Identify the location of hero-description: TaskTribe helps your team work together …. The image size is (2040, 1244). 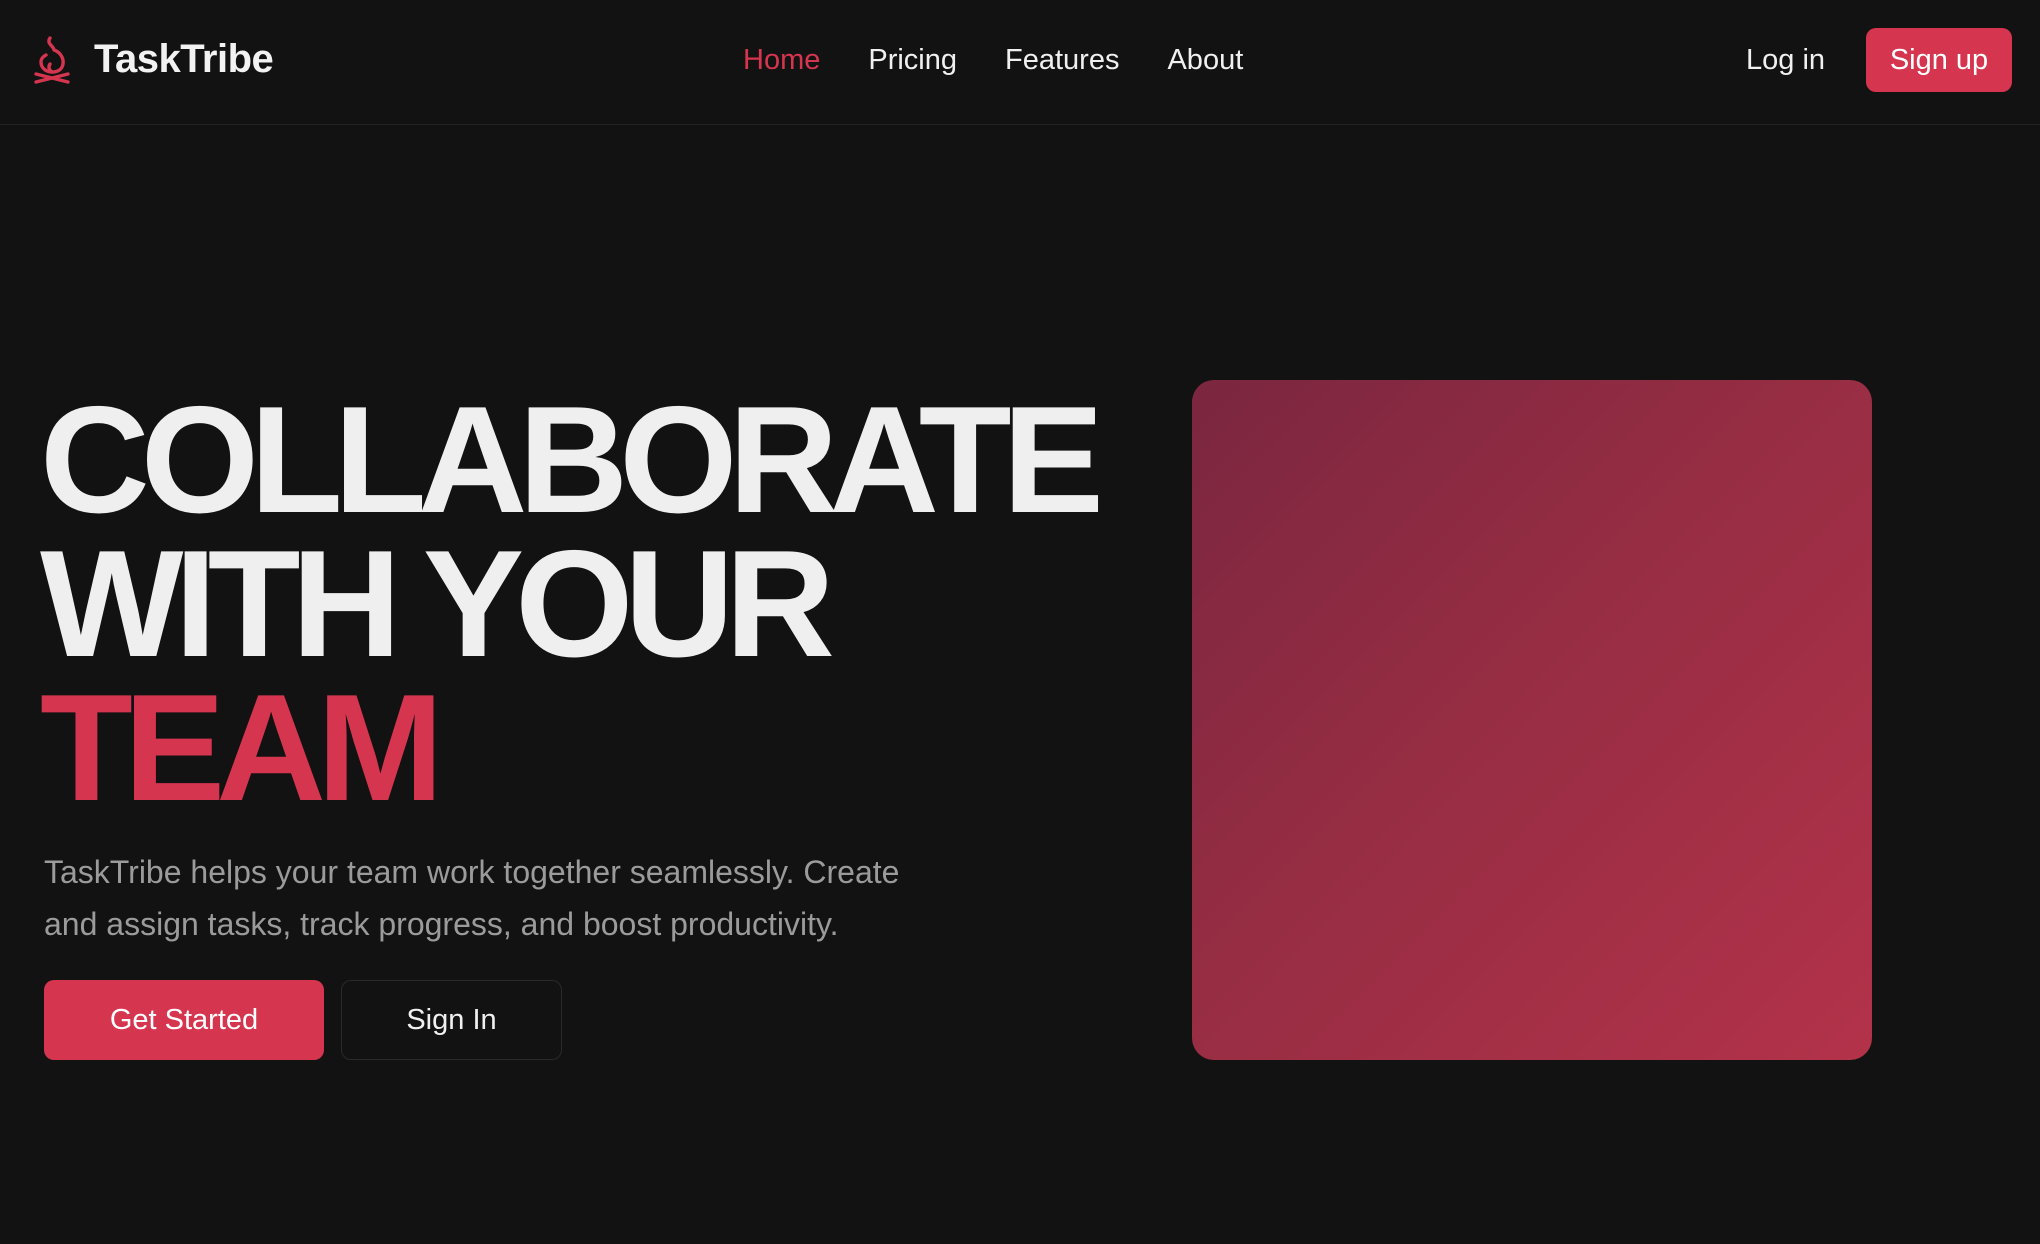
(472, 898).